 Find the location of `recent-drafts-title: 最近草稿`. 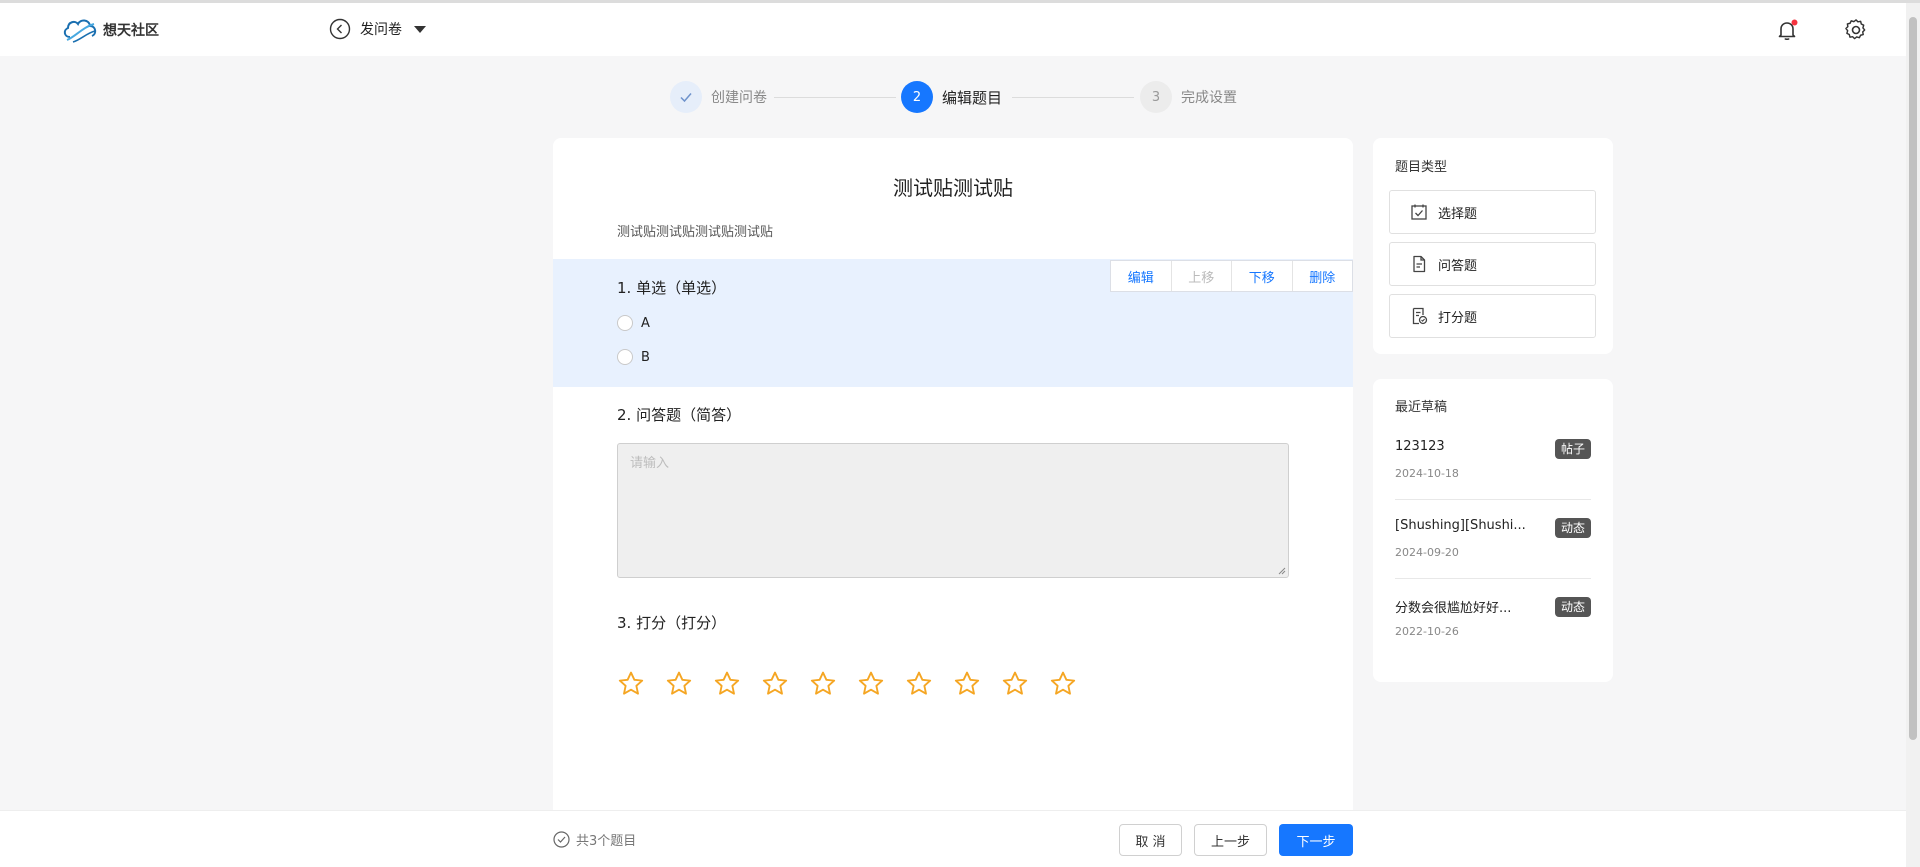

recent-drafts-title: 最近草稿 is located at coordinates (1421, 407).